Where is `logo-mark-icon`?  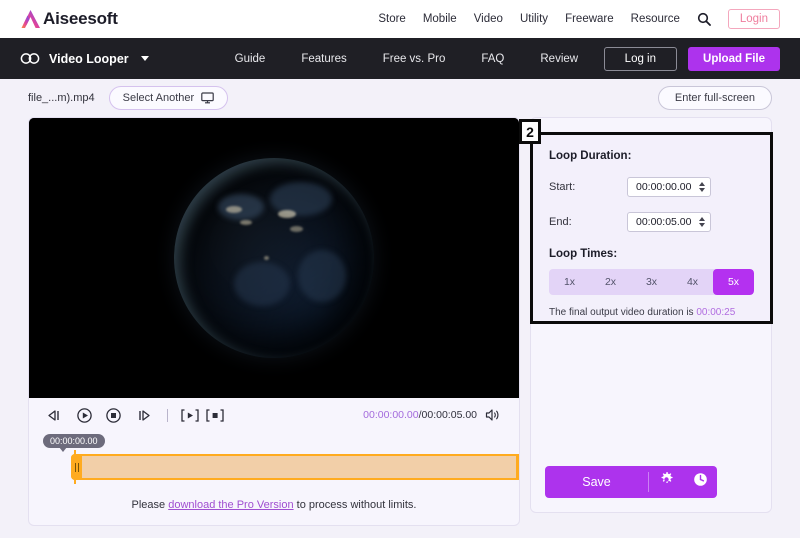 logo-mark-icon is located at coordinates (31, 19).